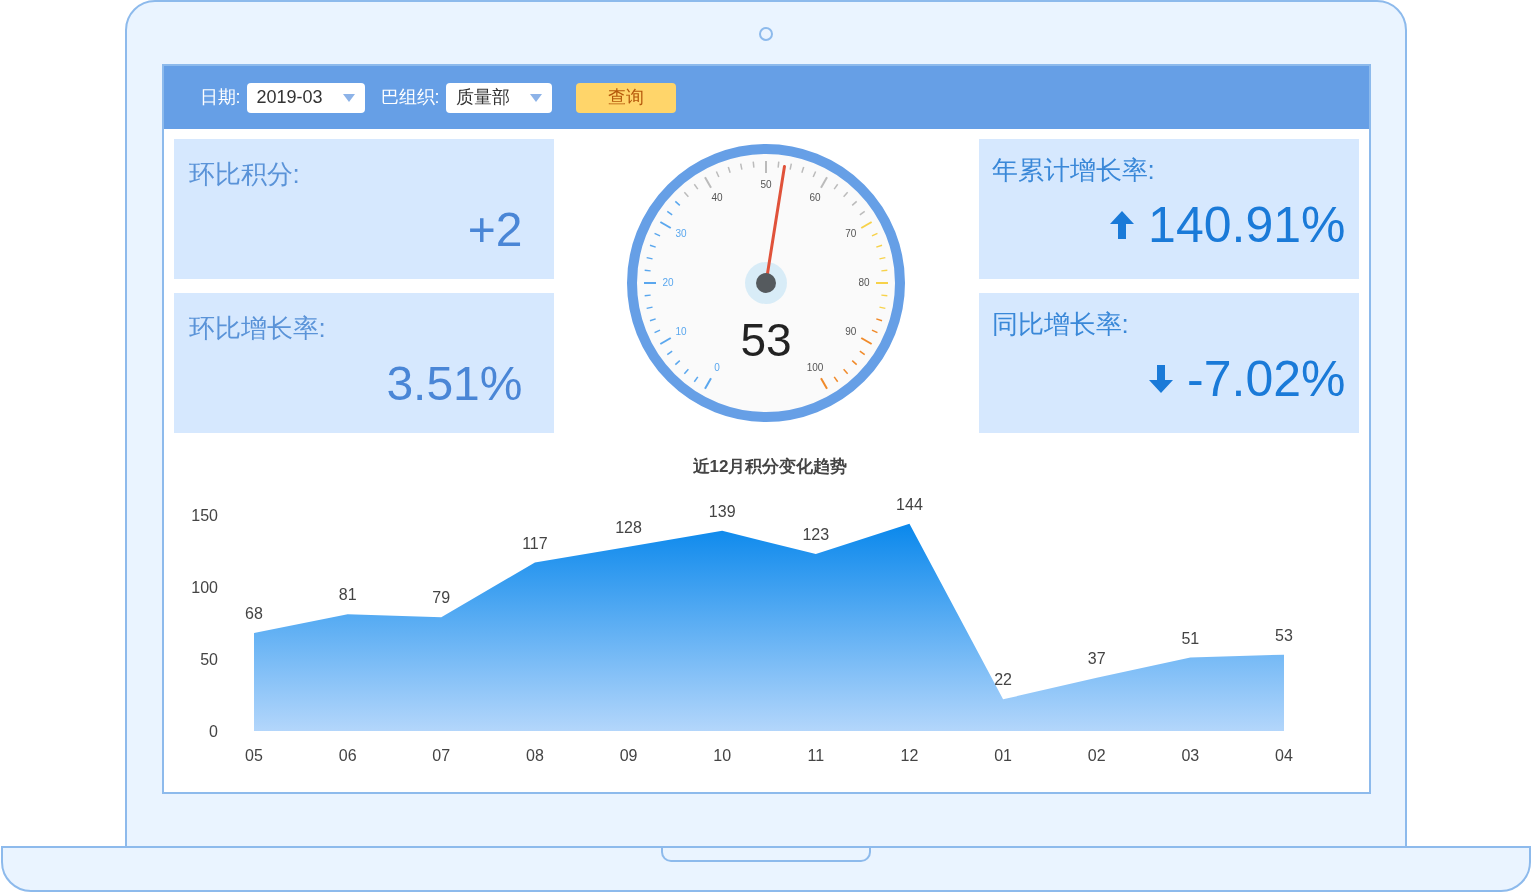 This screenshot has width=1532, height=894. I want to click on data-label: 22, so click(1002, 680).